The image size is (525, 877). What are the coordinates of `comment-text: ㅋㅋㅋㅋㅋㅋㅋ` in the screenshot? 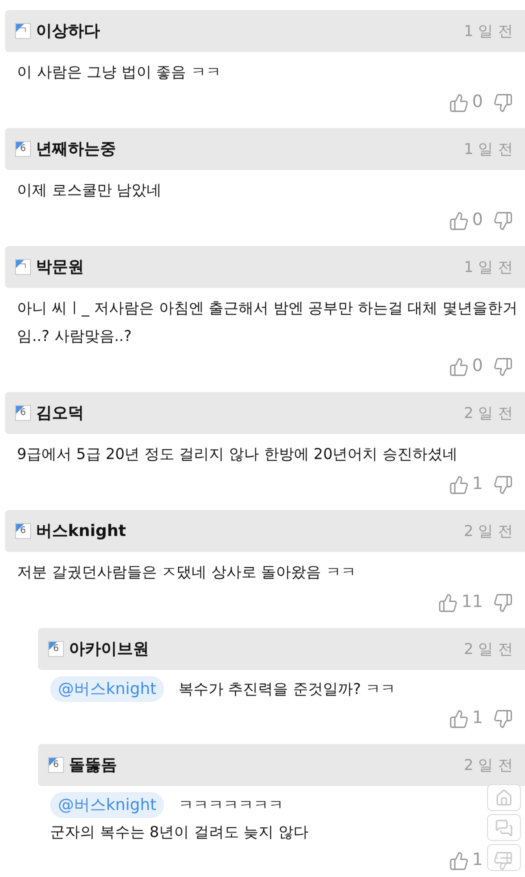 It's located at (231, 805).